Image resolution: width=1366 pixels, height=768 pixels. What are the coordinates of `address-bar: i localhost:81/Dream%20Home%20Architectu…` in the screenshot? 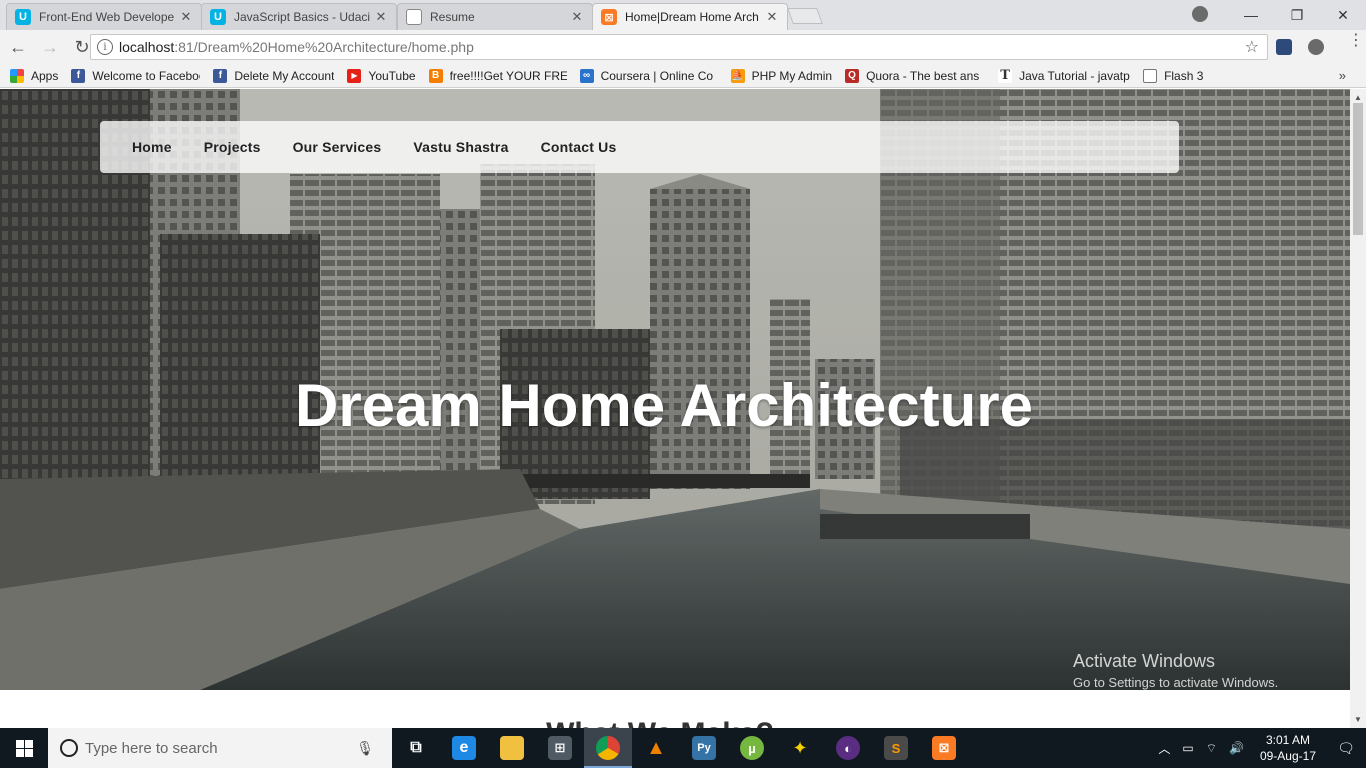 It's located at (679, 47).